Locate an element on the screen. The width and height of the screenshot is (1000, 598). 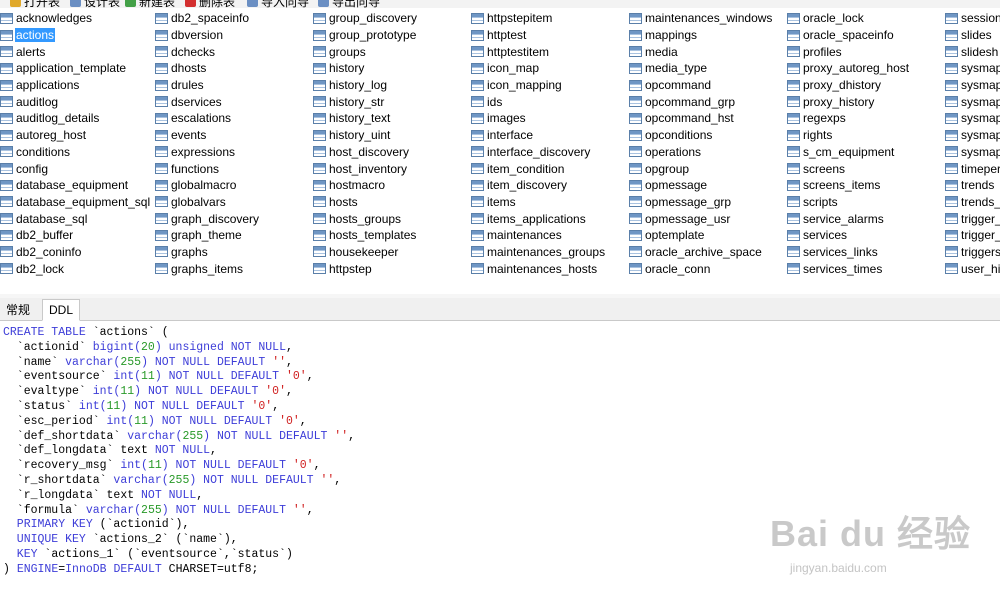
table-item: database_sql is located at coordinates (75, 218).